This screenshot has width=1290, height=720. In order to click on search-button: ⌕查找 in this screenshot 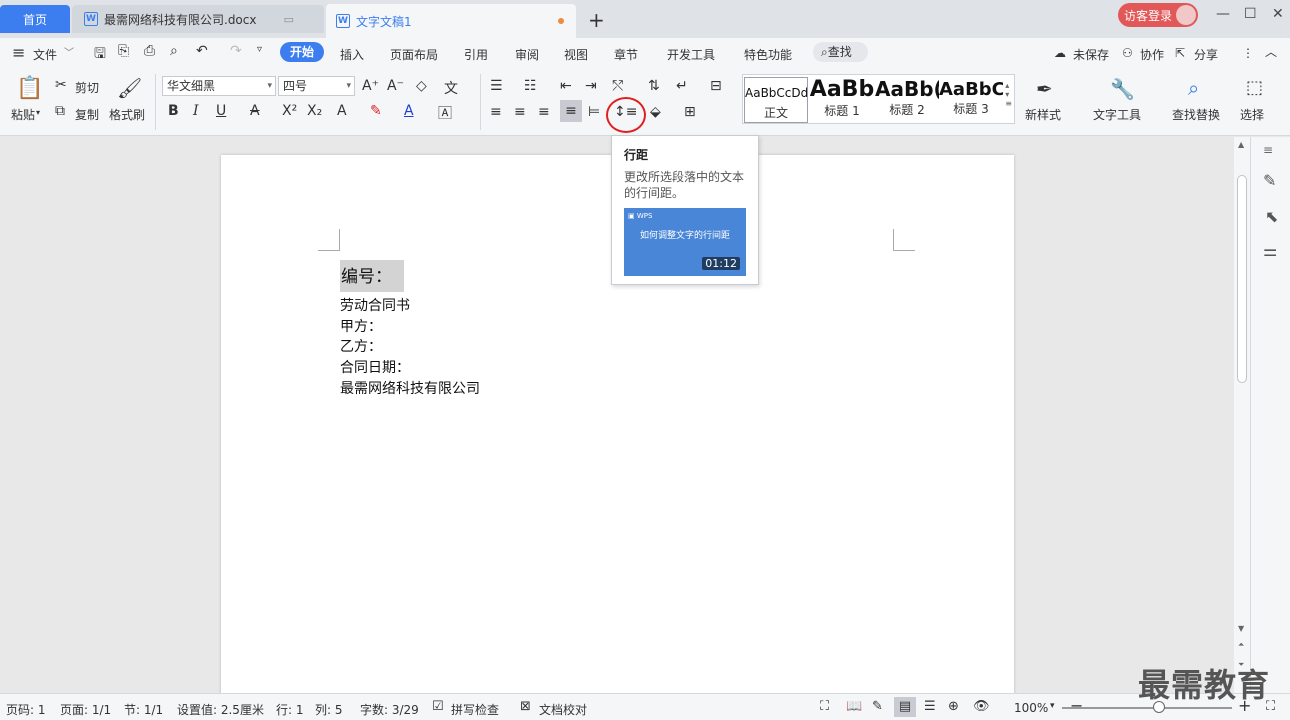, I will do `click(840, 52)`.